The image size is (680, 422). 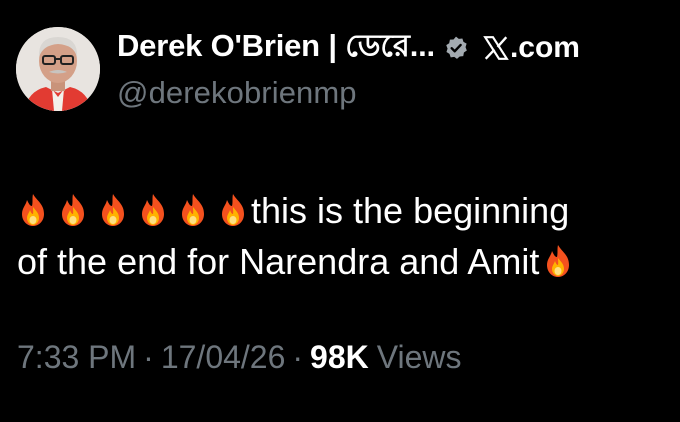 I want to click on x-logo-icon, so click(x=496, y=48).